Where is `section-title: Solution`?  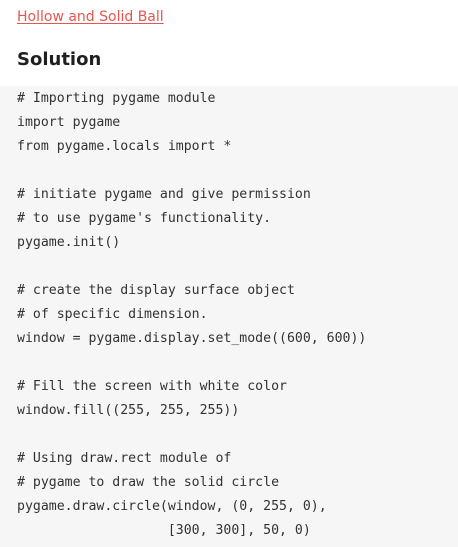 section-title: Solution is located at coordinates (59, 59).